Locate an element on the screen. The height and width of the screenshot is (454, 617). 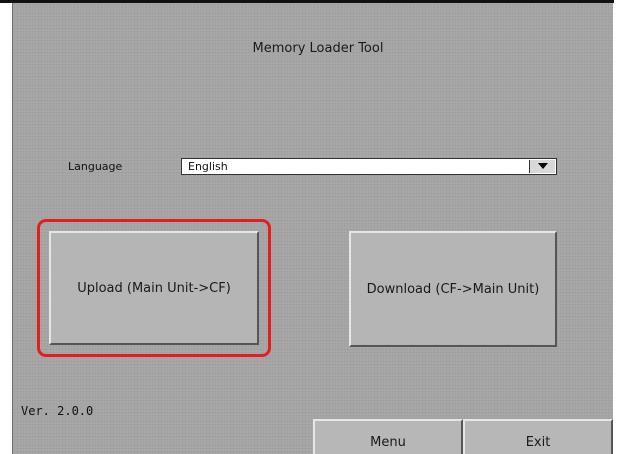
upload-button: Upload (Main Unit->CF) is located at coordinates (154, 288).